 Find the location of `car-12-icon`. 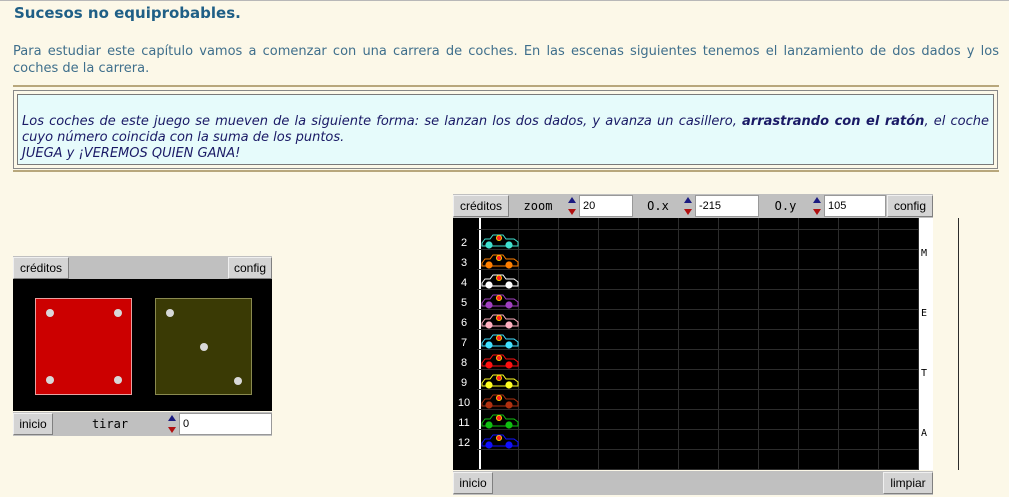

car-12-icon is located at coordinates (500, 441).